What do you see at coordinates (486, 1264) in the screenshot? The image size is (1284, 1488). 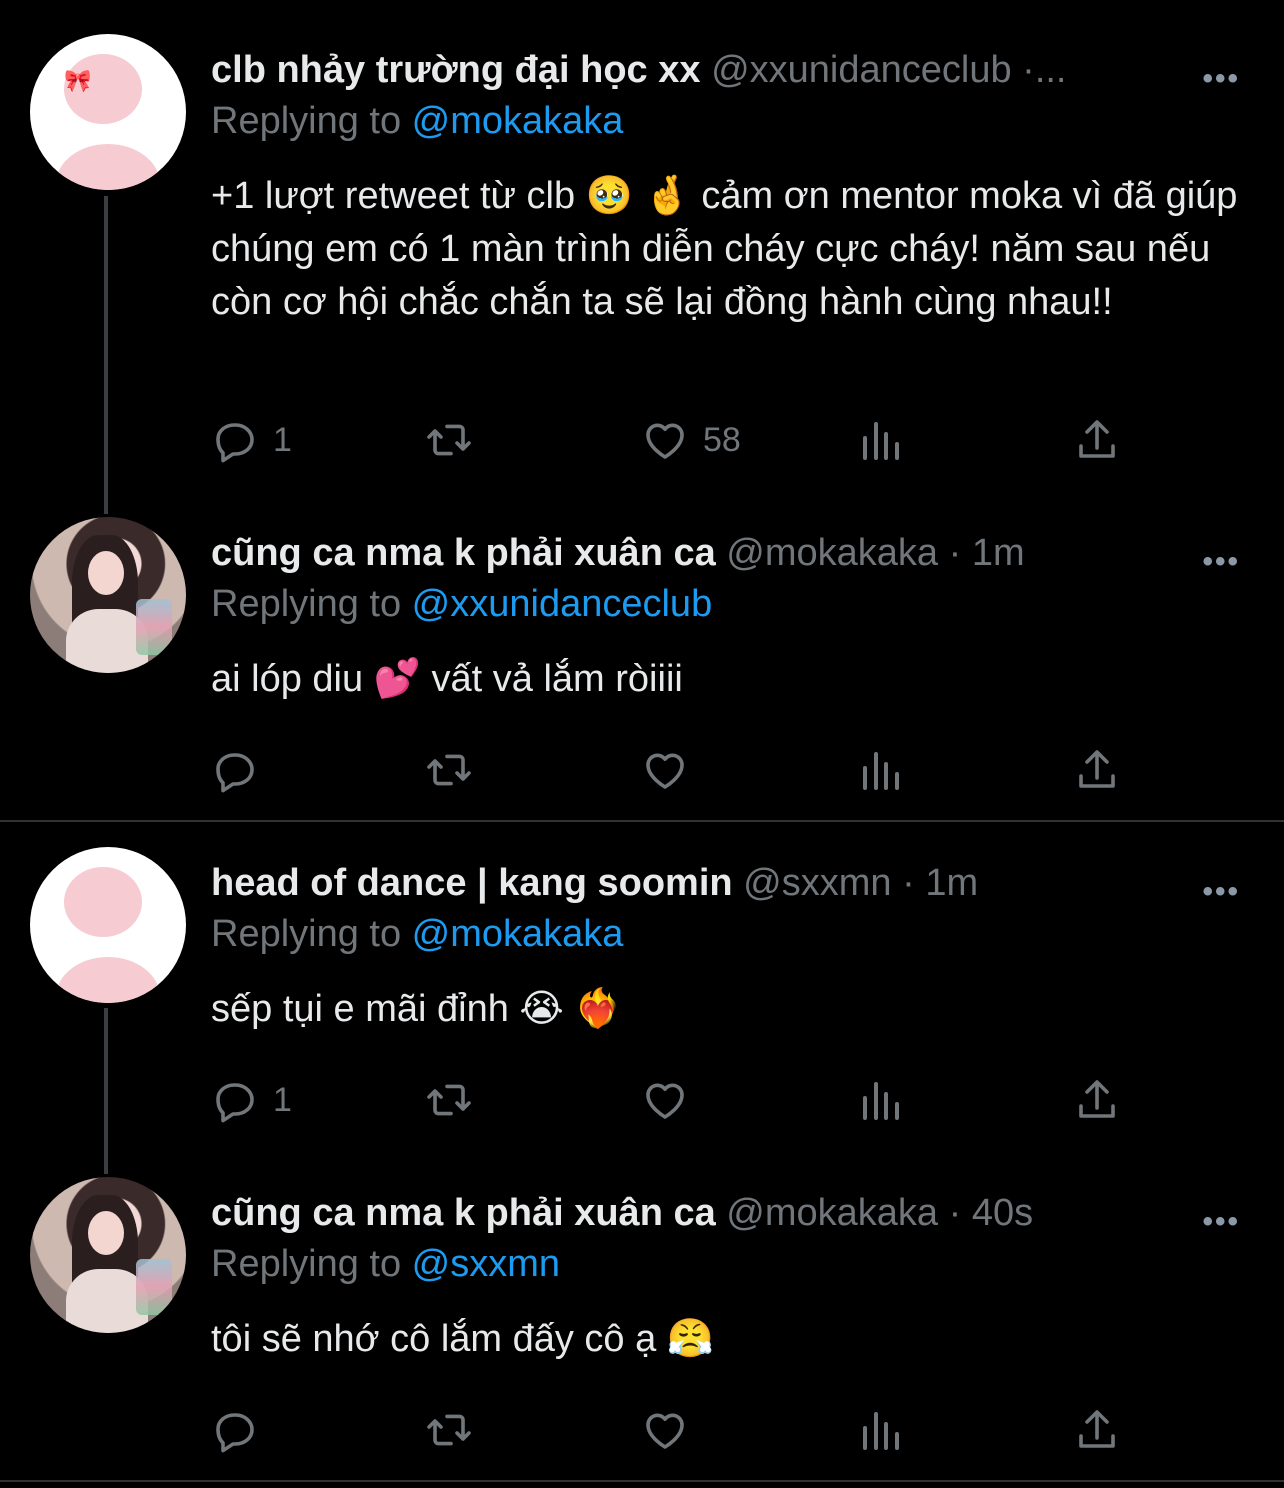 I see `mention-link: @sxxmn` at bounding box center [486, 1264].